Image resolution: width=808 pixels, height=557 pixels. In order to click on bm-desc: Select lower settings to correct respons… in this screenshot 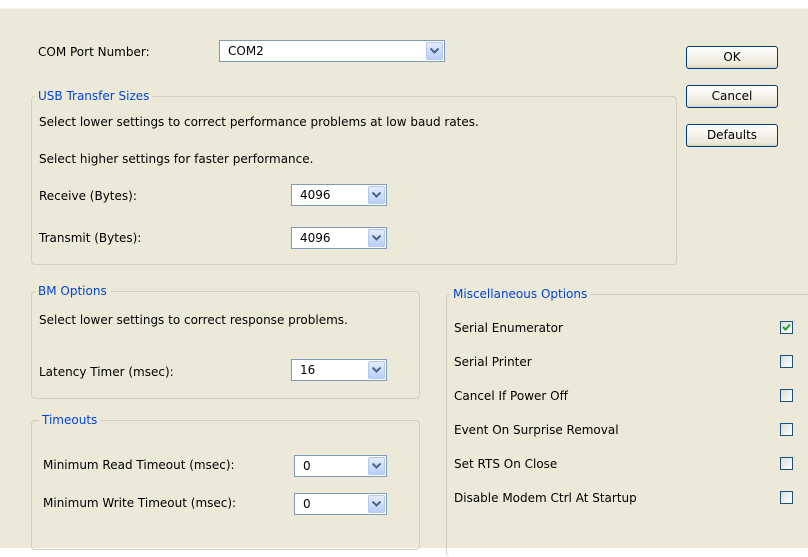, I will do `click(193, 320)`.